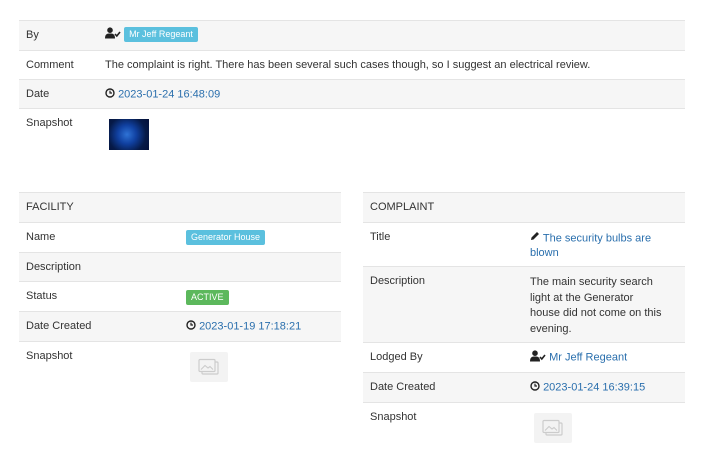 The width and height of the screenshot is (704, 474). I want to click on date-value: 2023-01-24 16:48:09, so click(162, 94).